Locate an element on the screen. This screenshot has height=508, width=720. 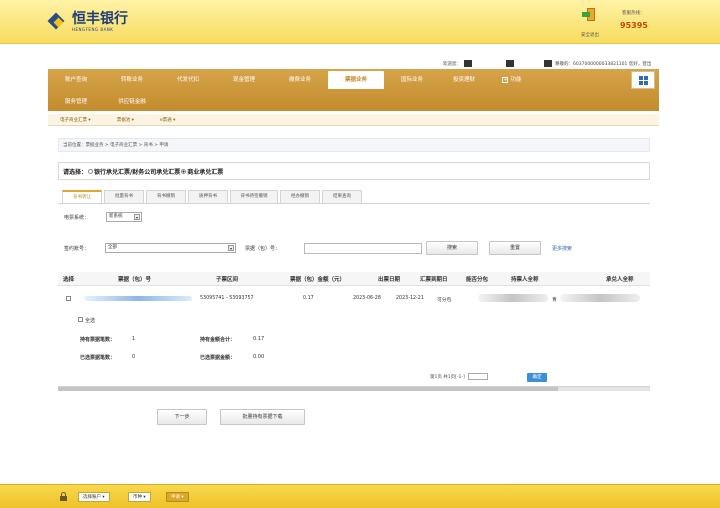
select-all-checkbox is located at coordinates (80, 319).